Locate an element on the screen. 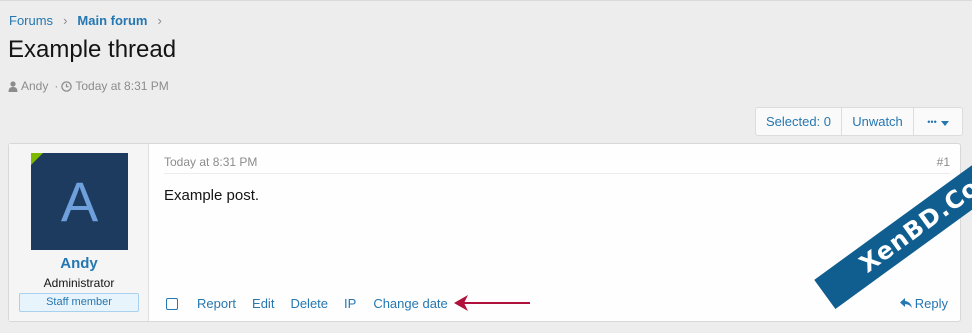 Image resolution: width=972 pixels, height=333 pixels. reply-icon is located at coordinates (907, 303).